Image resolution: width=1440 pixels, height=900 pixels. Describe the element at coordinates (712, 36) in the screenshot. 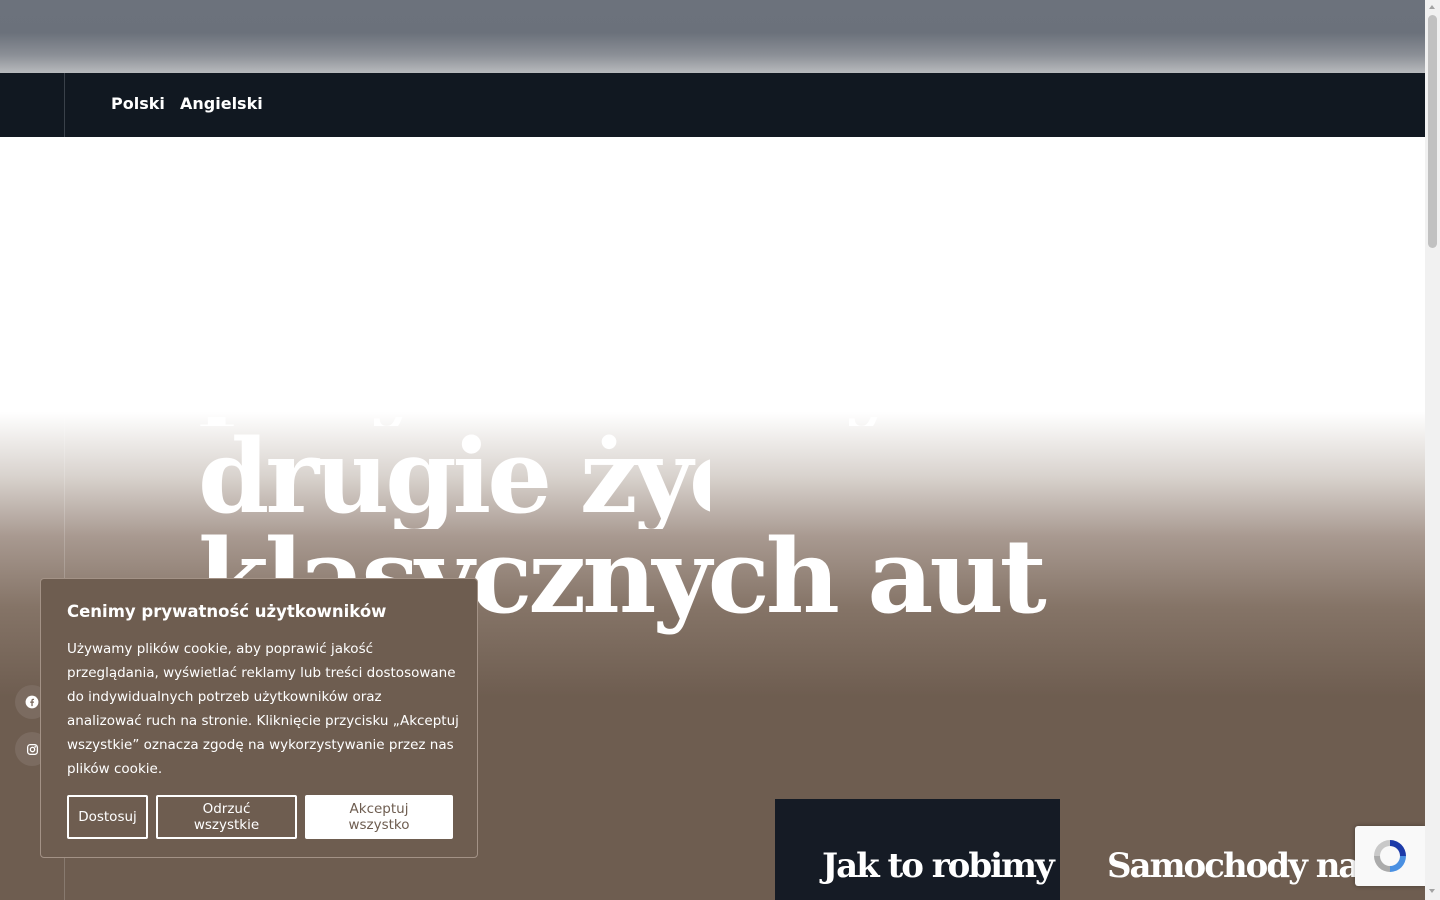

I see `top-strip` at that location.